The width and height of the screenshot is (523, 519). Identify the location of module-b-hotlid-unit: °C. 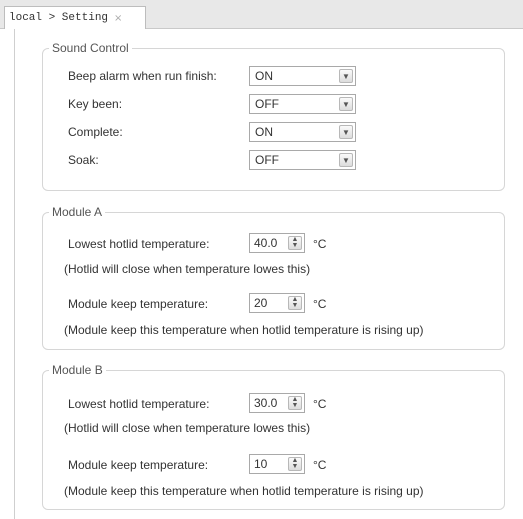
(320, 404).